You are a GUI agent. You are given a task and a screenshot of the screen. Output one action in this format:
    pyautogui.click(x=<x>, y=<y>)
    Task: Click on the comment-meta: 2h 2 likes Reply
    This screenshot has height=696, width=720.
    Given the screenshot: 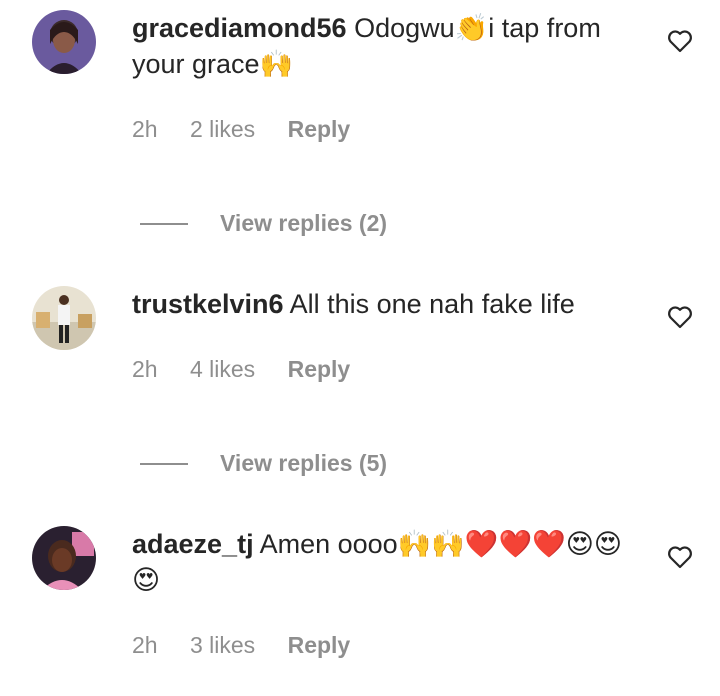 What is the action you would take?
    pyautogui.click(x=254, y=129)
    